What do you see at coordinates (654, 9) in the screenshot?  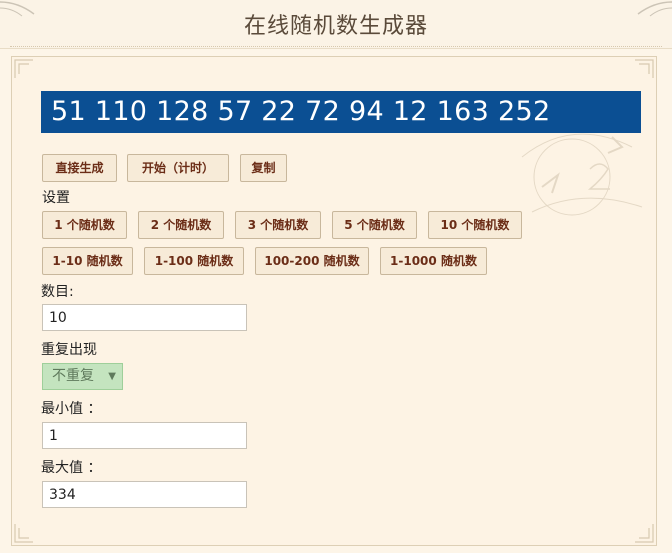 I see `corner-ornament-icon` at bounding box center [654, 9].